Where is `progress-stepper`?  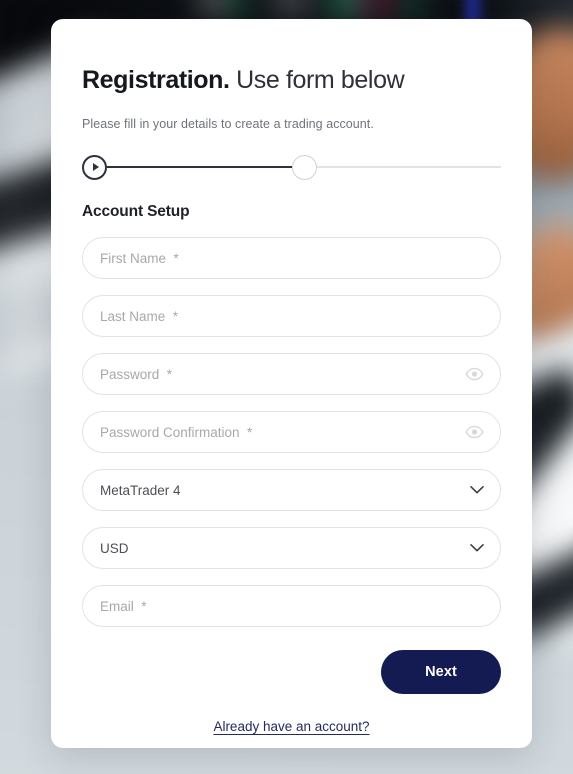
progress-stepper is located at coordinates (291, 167).